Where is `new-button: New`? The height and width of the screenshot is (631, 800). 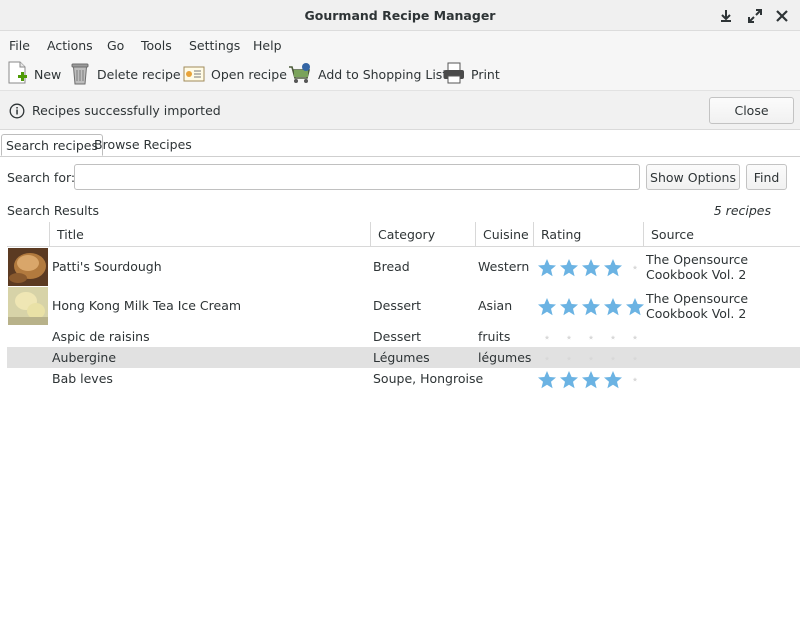 new-button: New is located at coordinates (34, 74).